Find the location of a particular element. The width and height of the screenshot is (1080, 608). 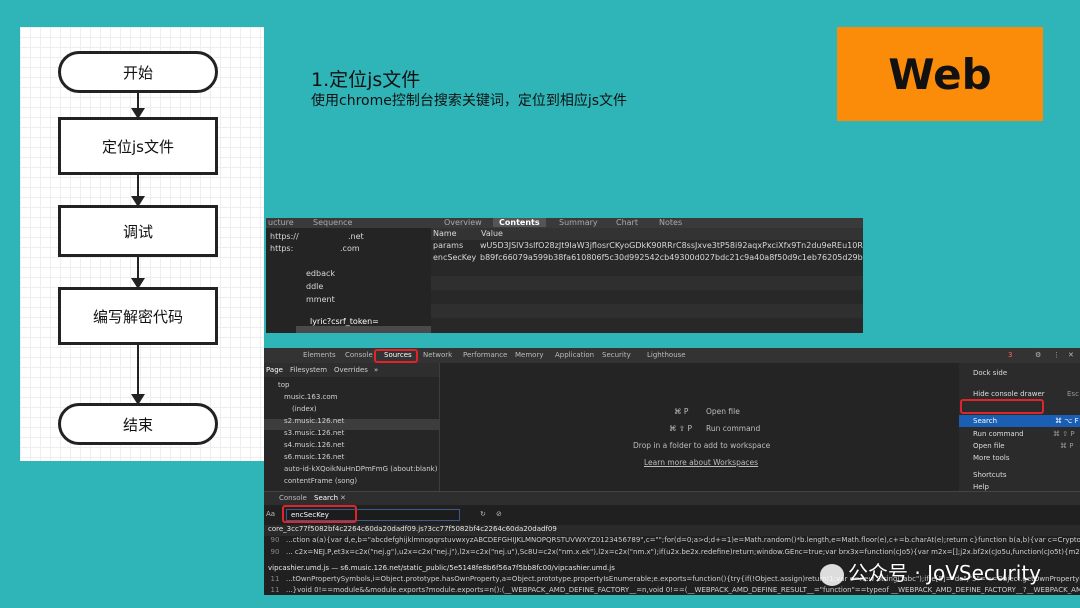

tab-elements: Elements is located at coordinates (319, 355).